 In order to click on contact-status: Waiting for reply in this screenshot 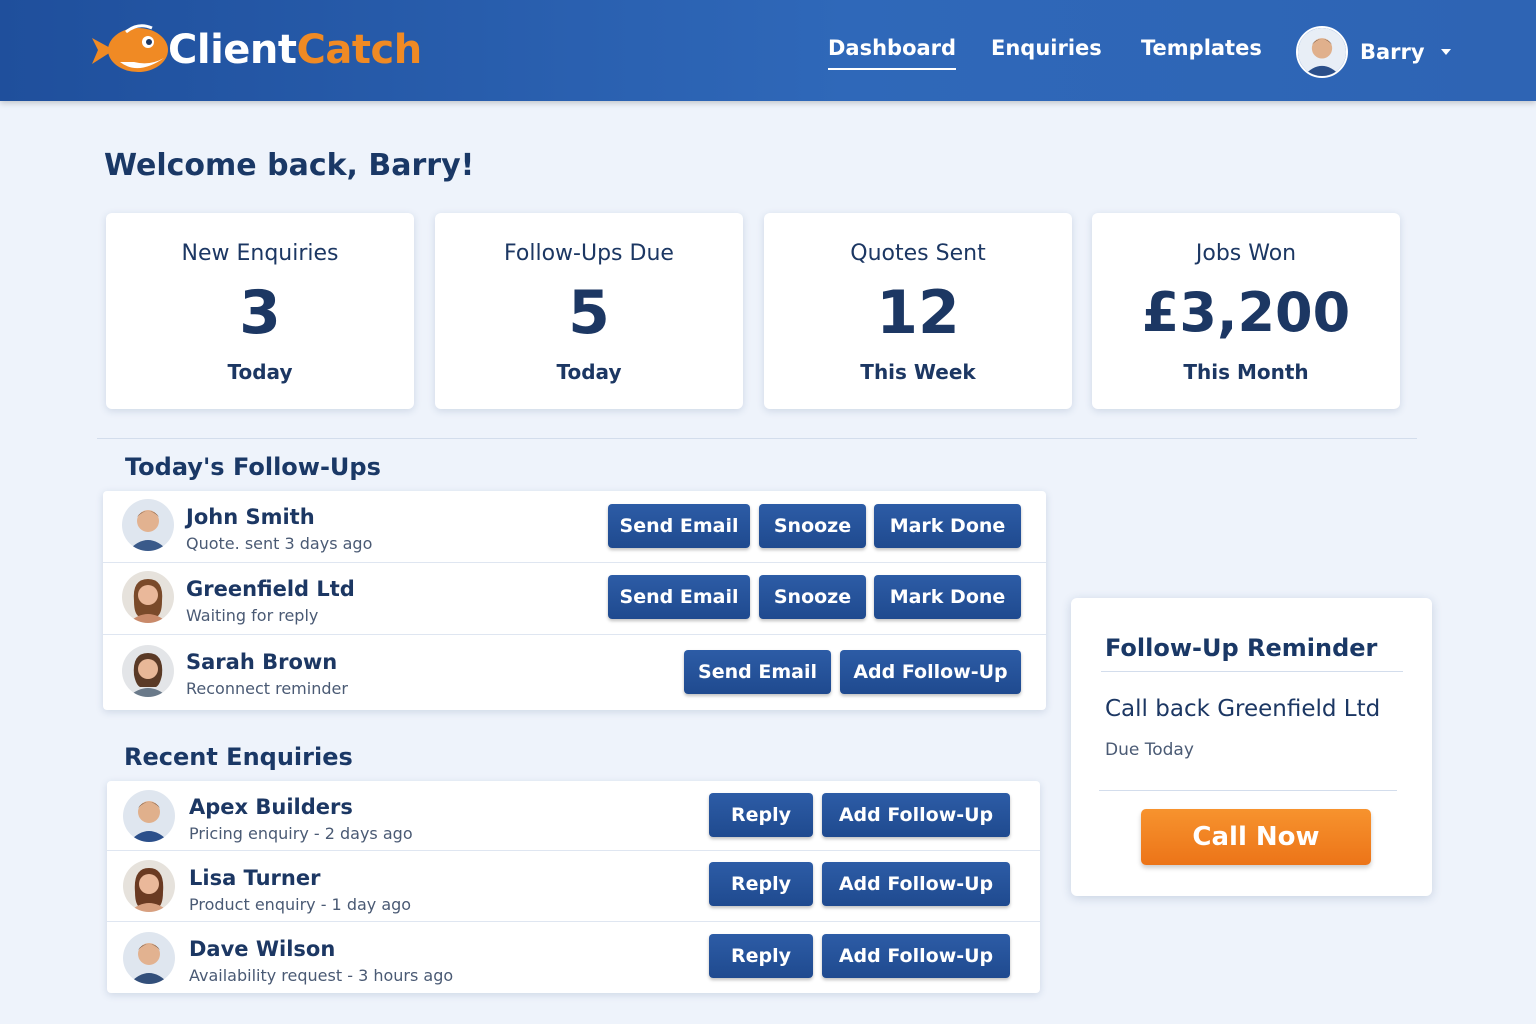, I will do `click(252, 615)`.